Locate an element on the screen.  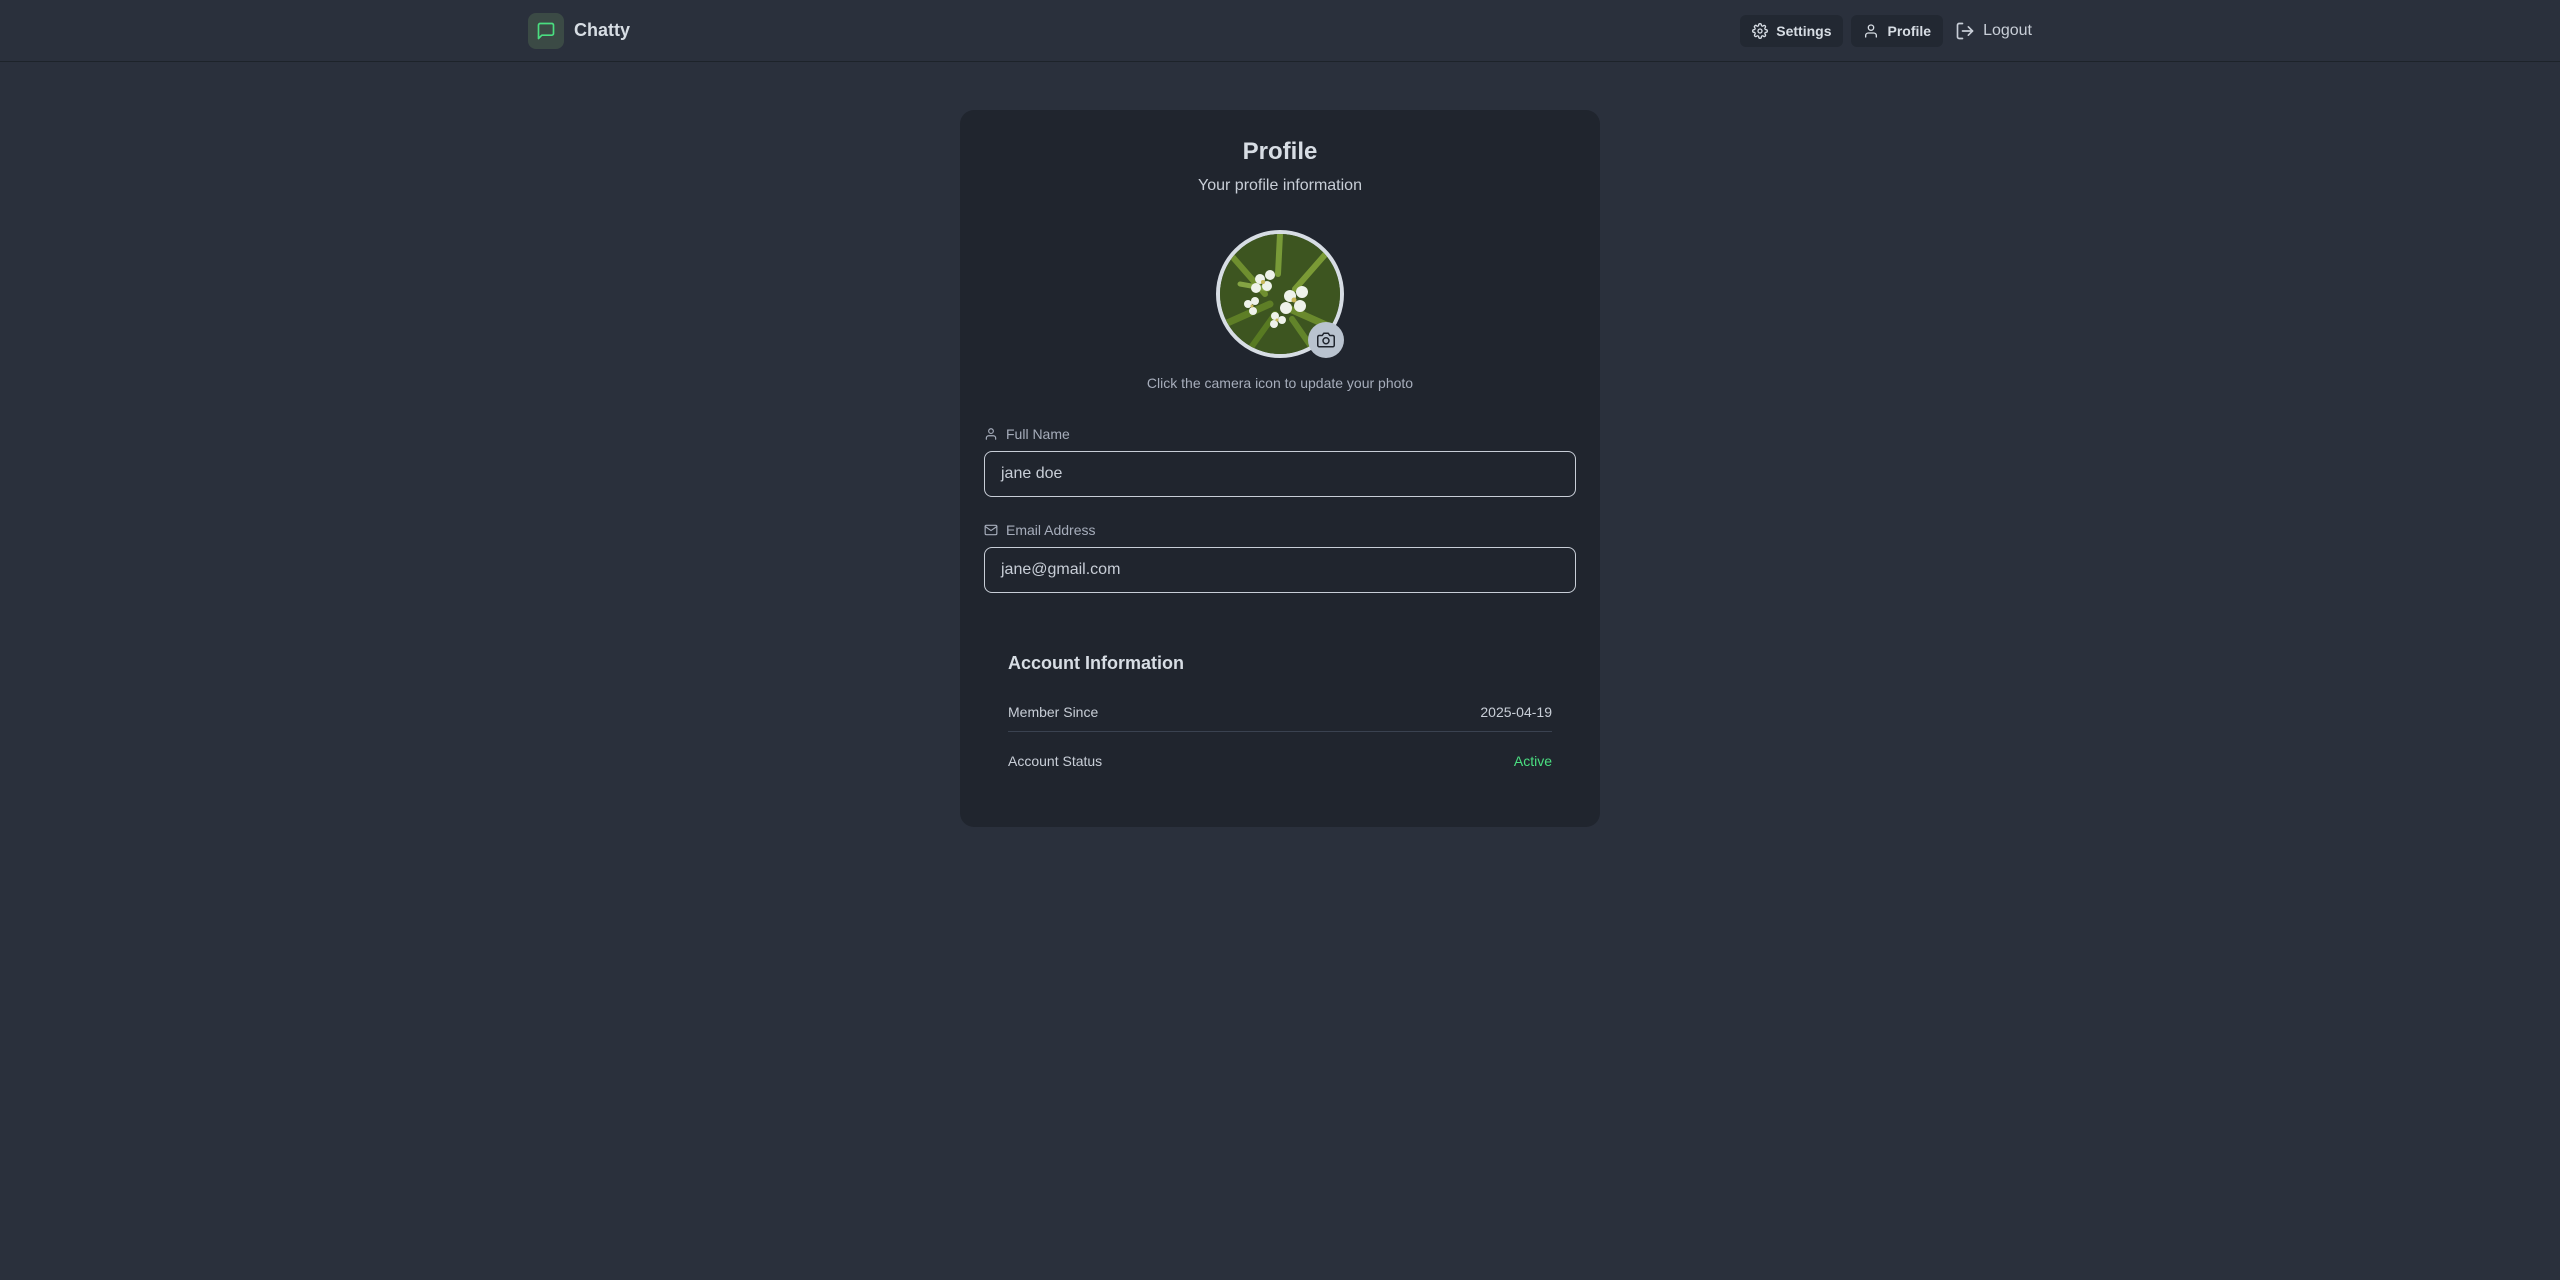
camera-icon is located at coordinates (1326, 340).